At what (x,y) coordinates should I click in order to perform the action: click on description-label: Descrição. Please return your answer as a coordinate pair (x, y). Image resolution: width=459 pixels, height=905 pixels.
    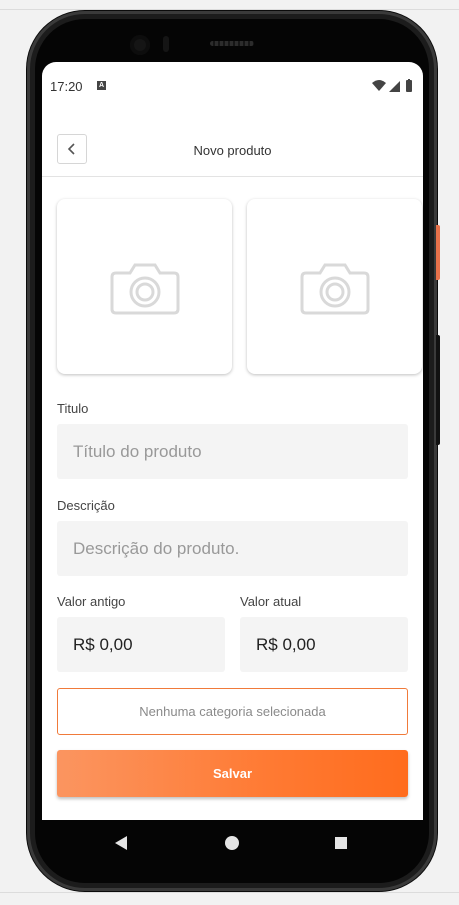
    Looking at the image, I should click on (86, 505).